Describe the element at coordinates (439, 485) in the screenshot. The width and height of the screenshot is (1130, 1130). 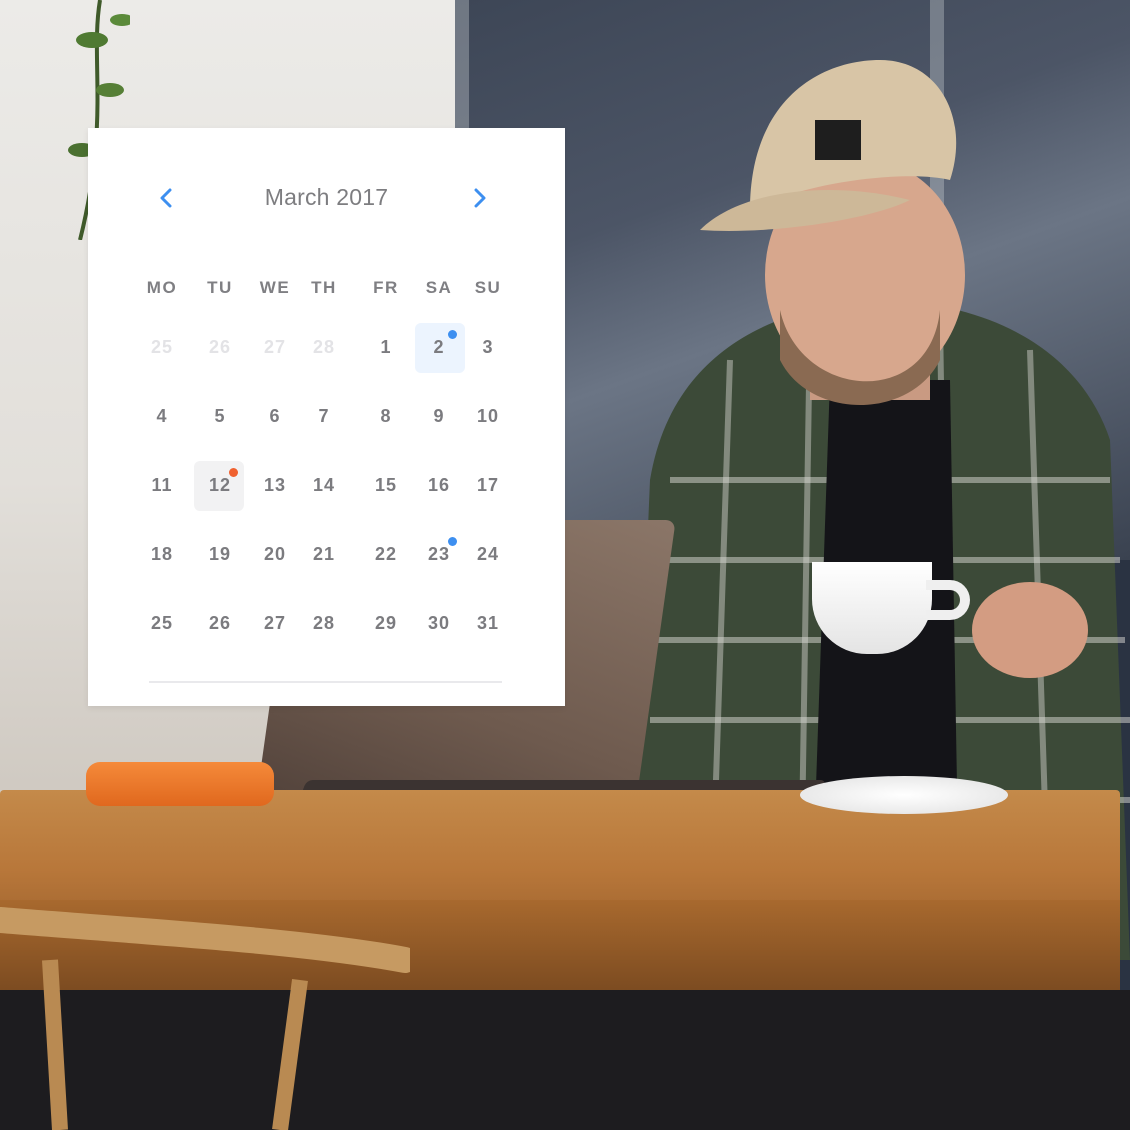
I see `day-cell: 16` at that location.